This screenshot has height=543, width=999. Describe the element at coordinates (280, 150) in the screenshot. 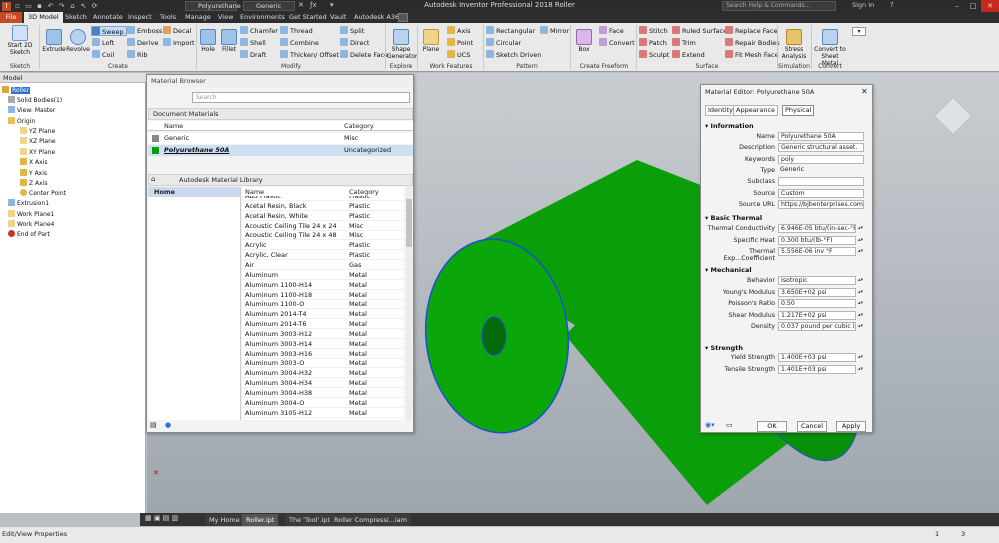

I see `doc-material-row-selected: Polyurethane 50A Uncategorized` at that location.